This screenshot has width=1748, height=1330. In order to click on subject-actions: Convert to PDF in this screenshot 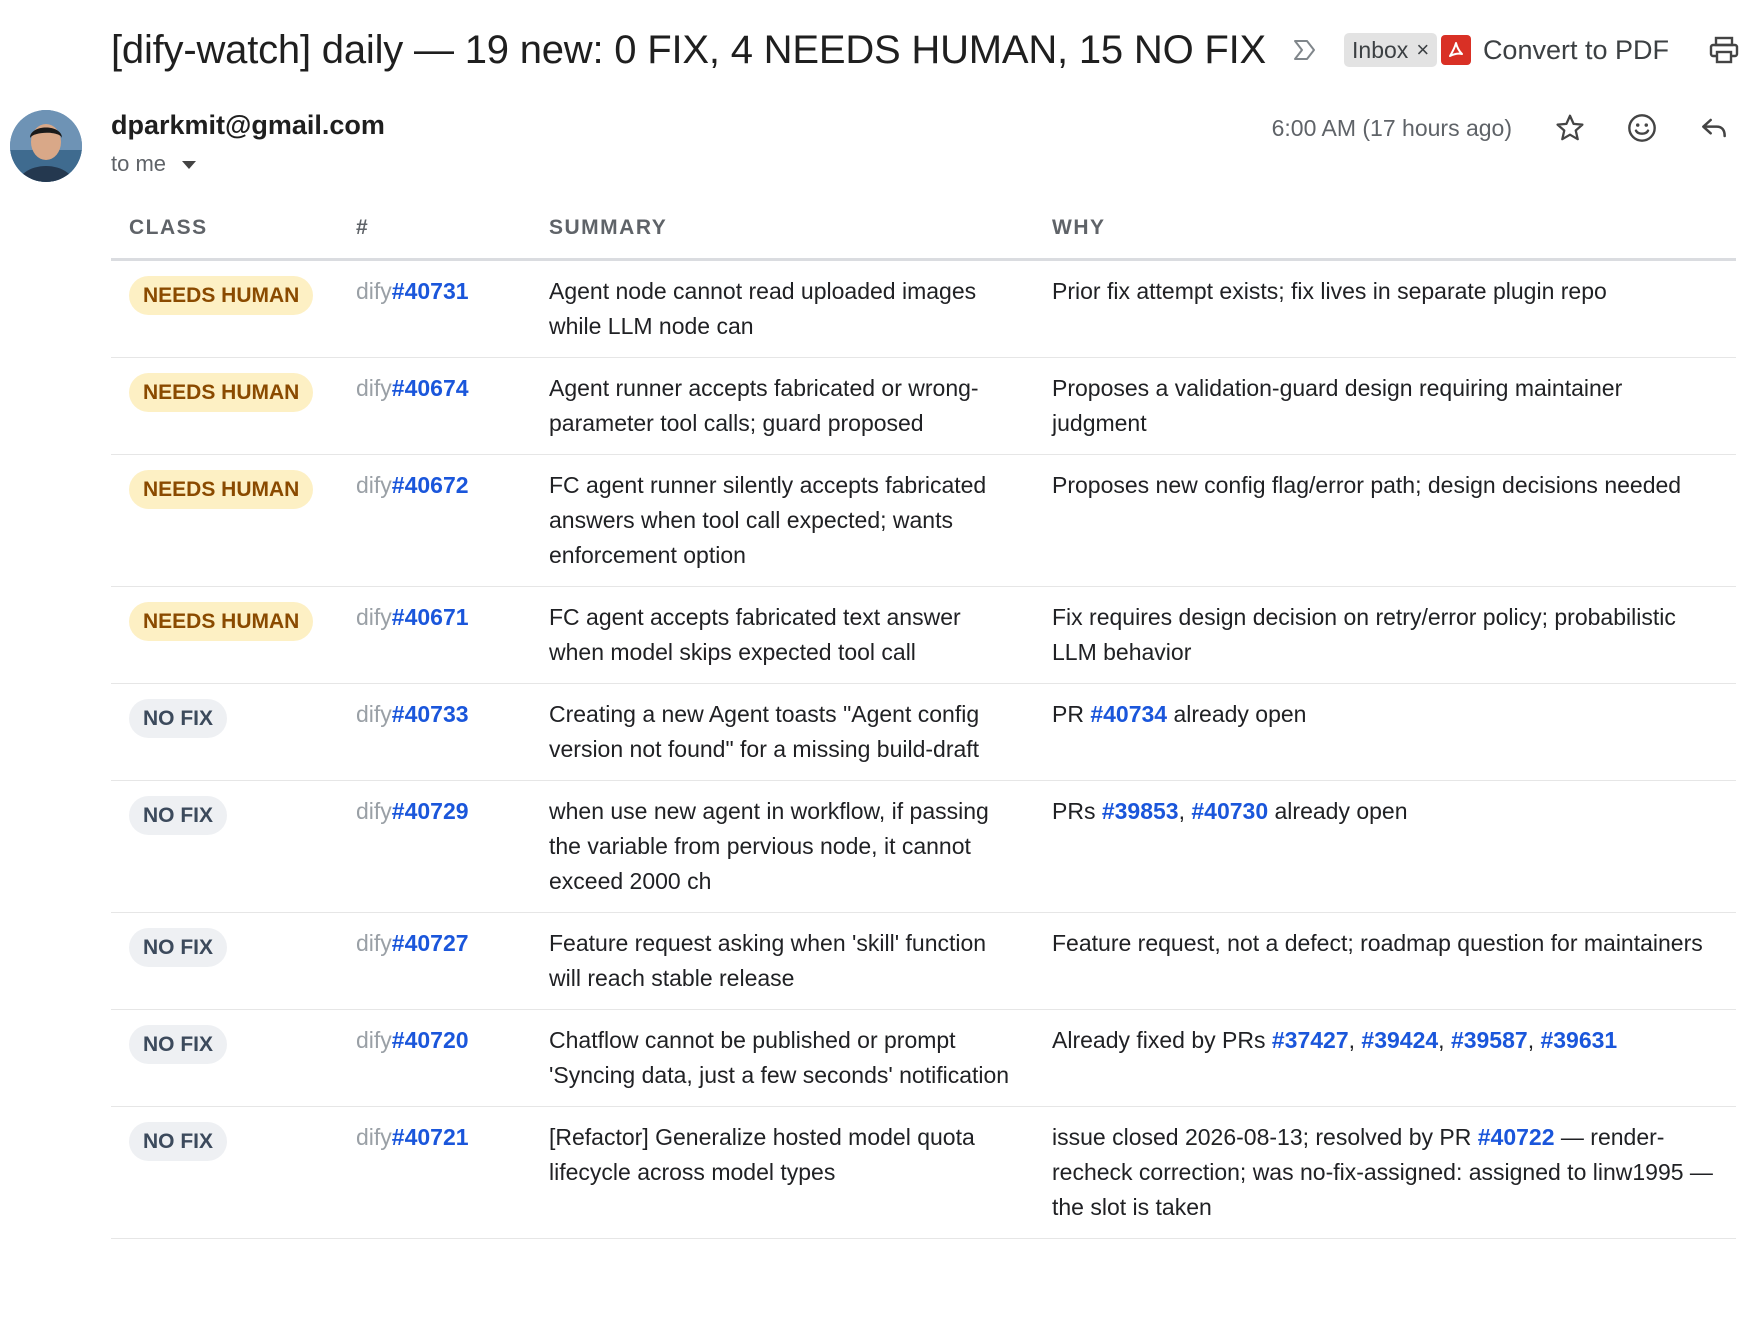, I will do `click(1590, 50)`.